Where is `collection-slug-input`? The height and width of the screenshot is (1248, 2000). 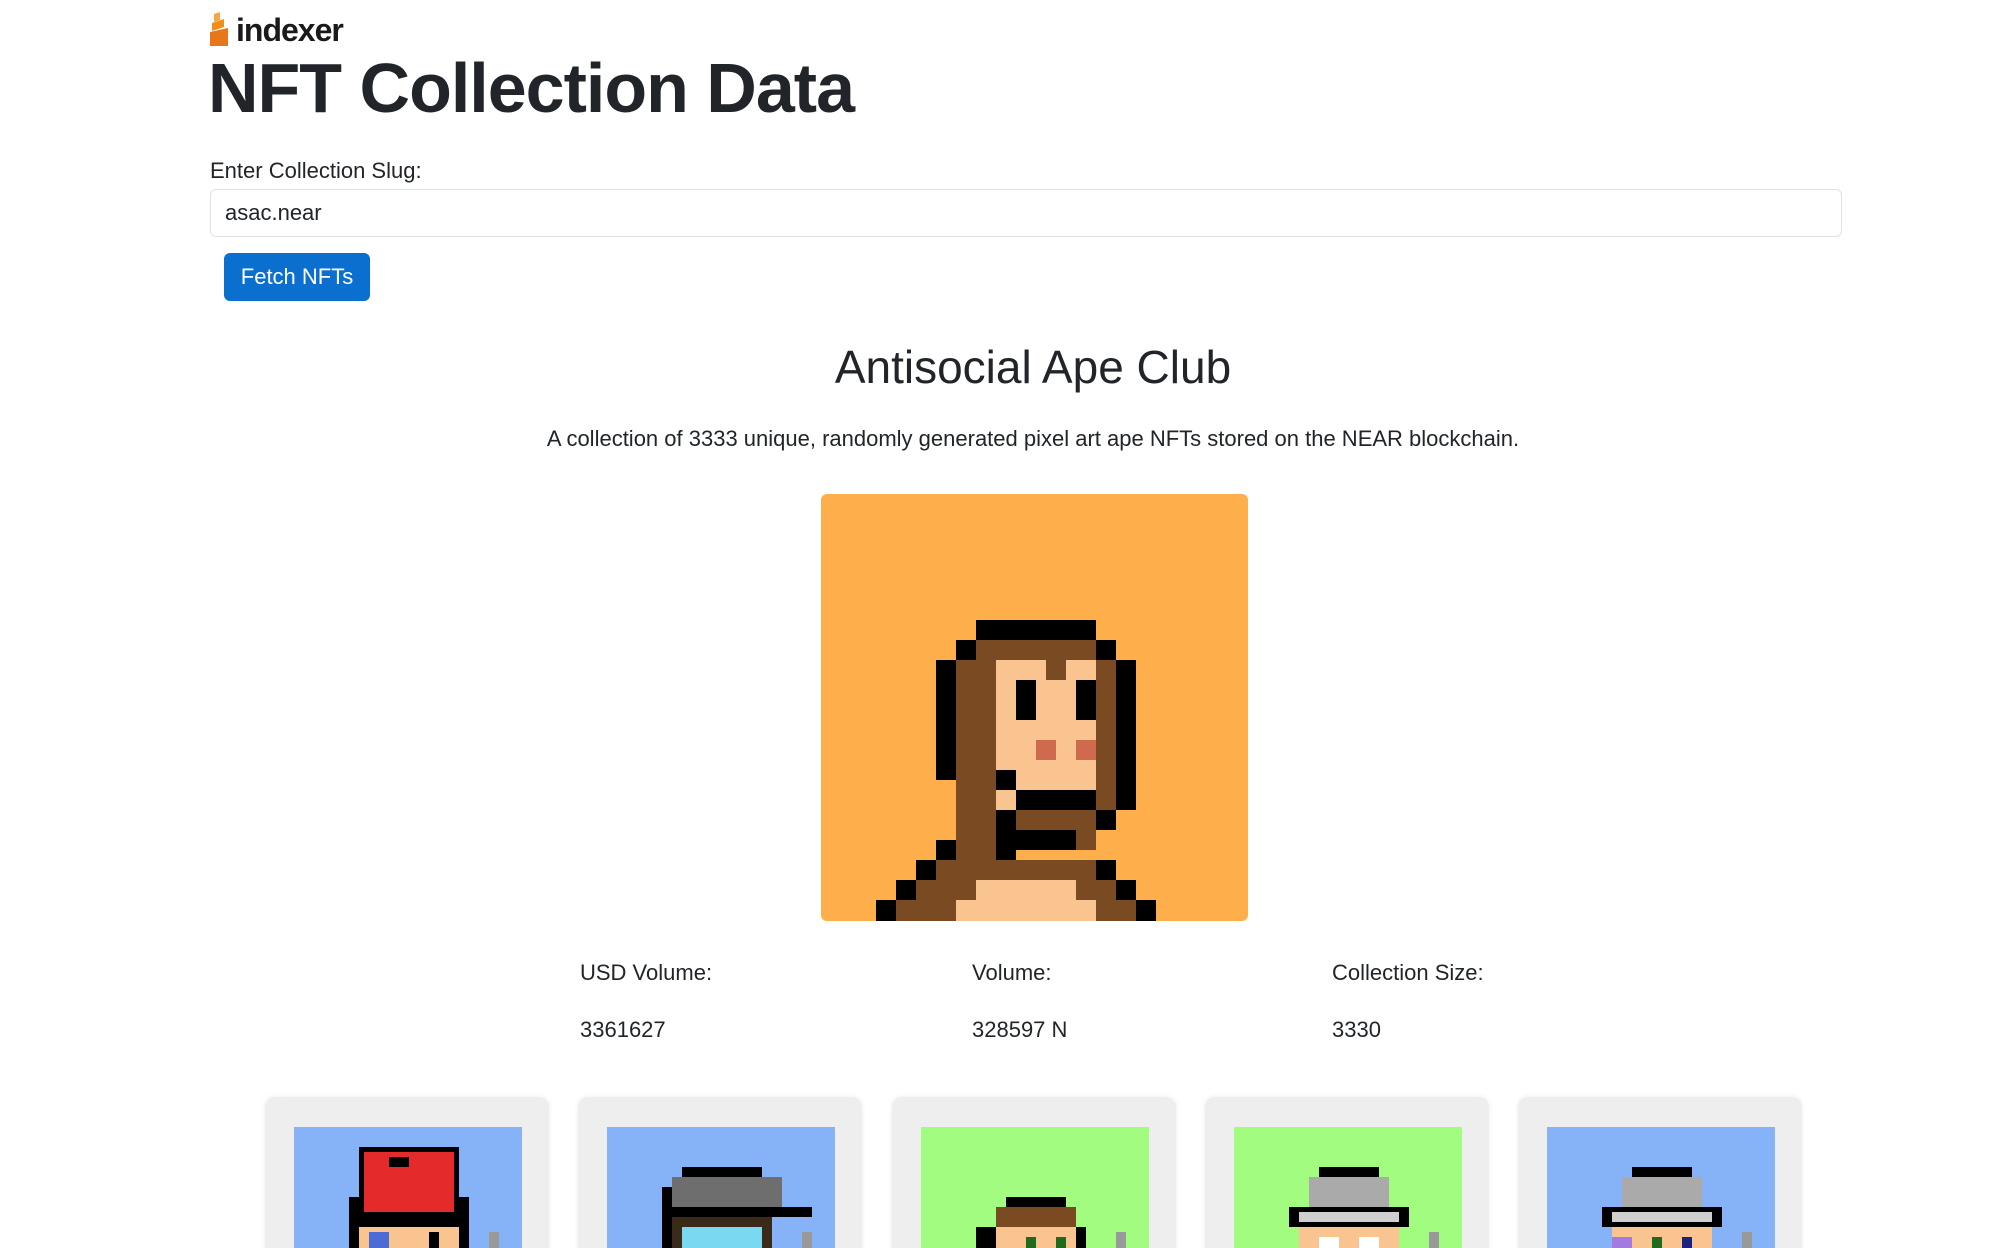
collection-slug-input is located at coordinates (1026, 213).